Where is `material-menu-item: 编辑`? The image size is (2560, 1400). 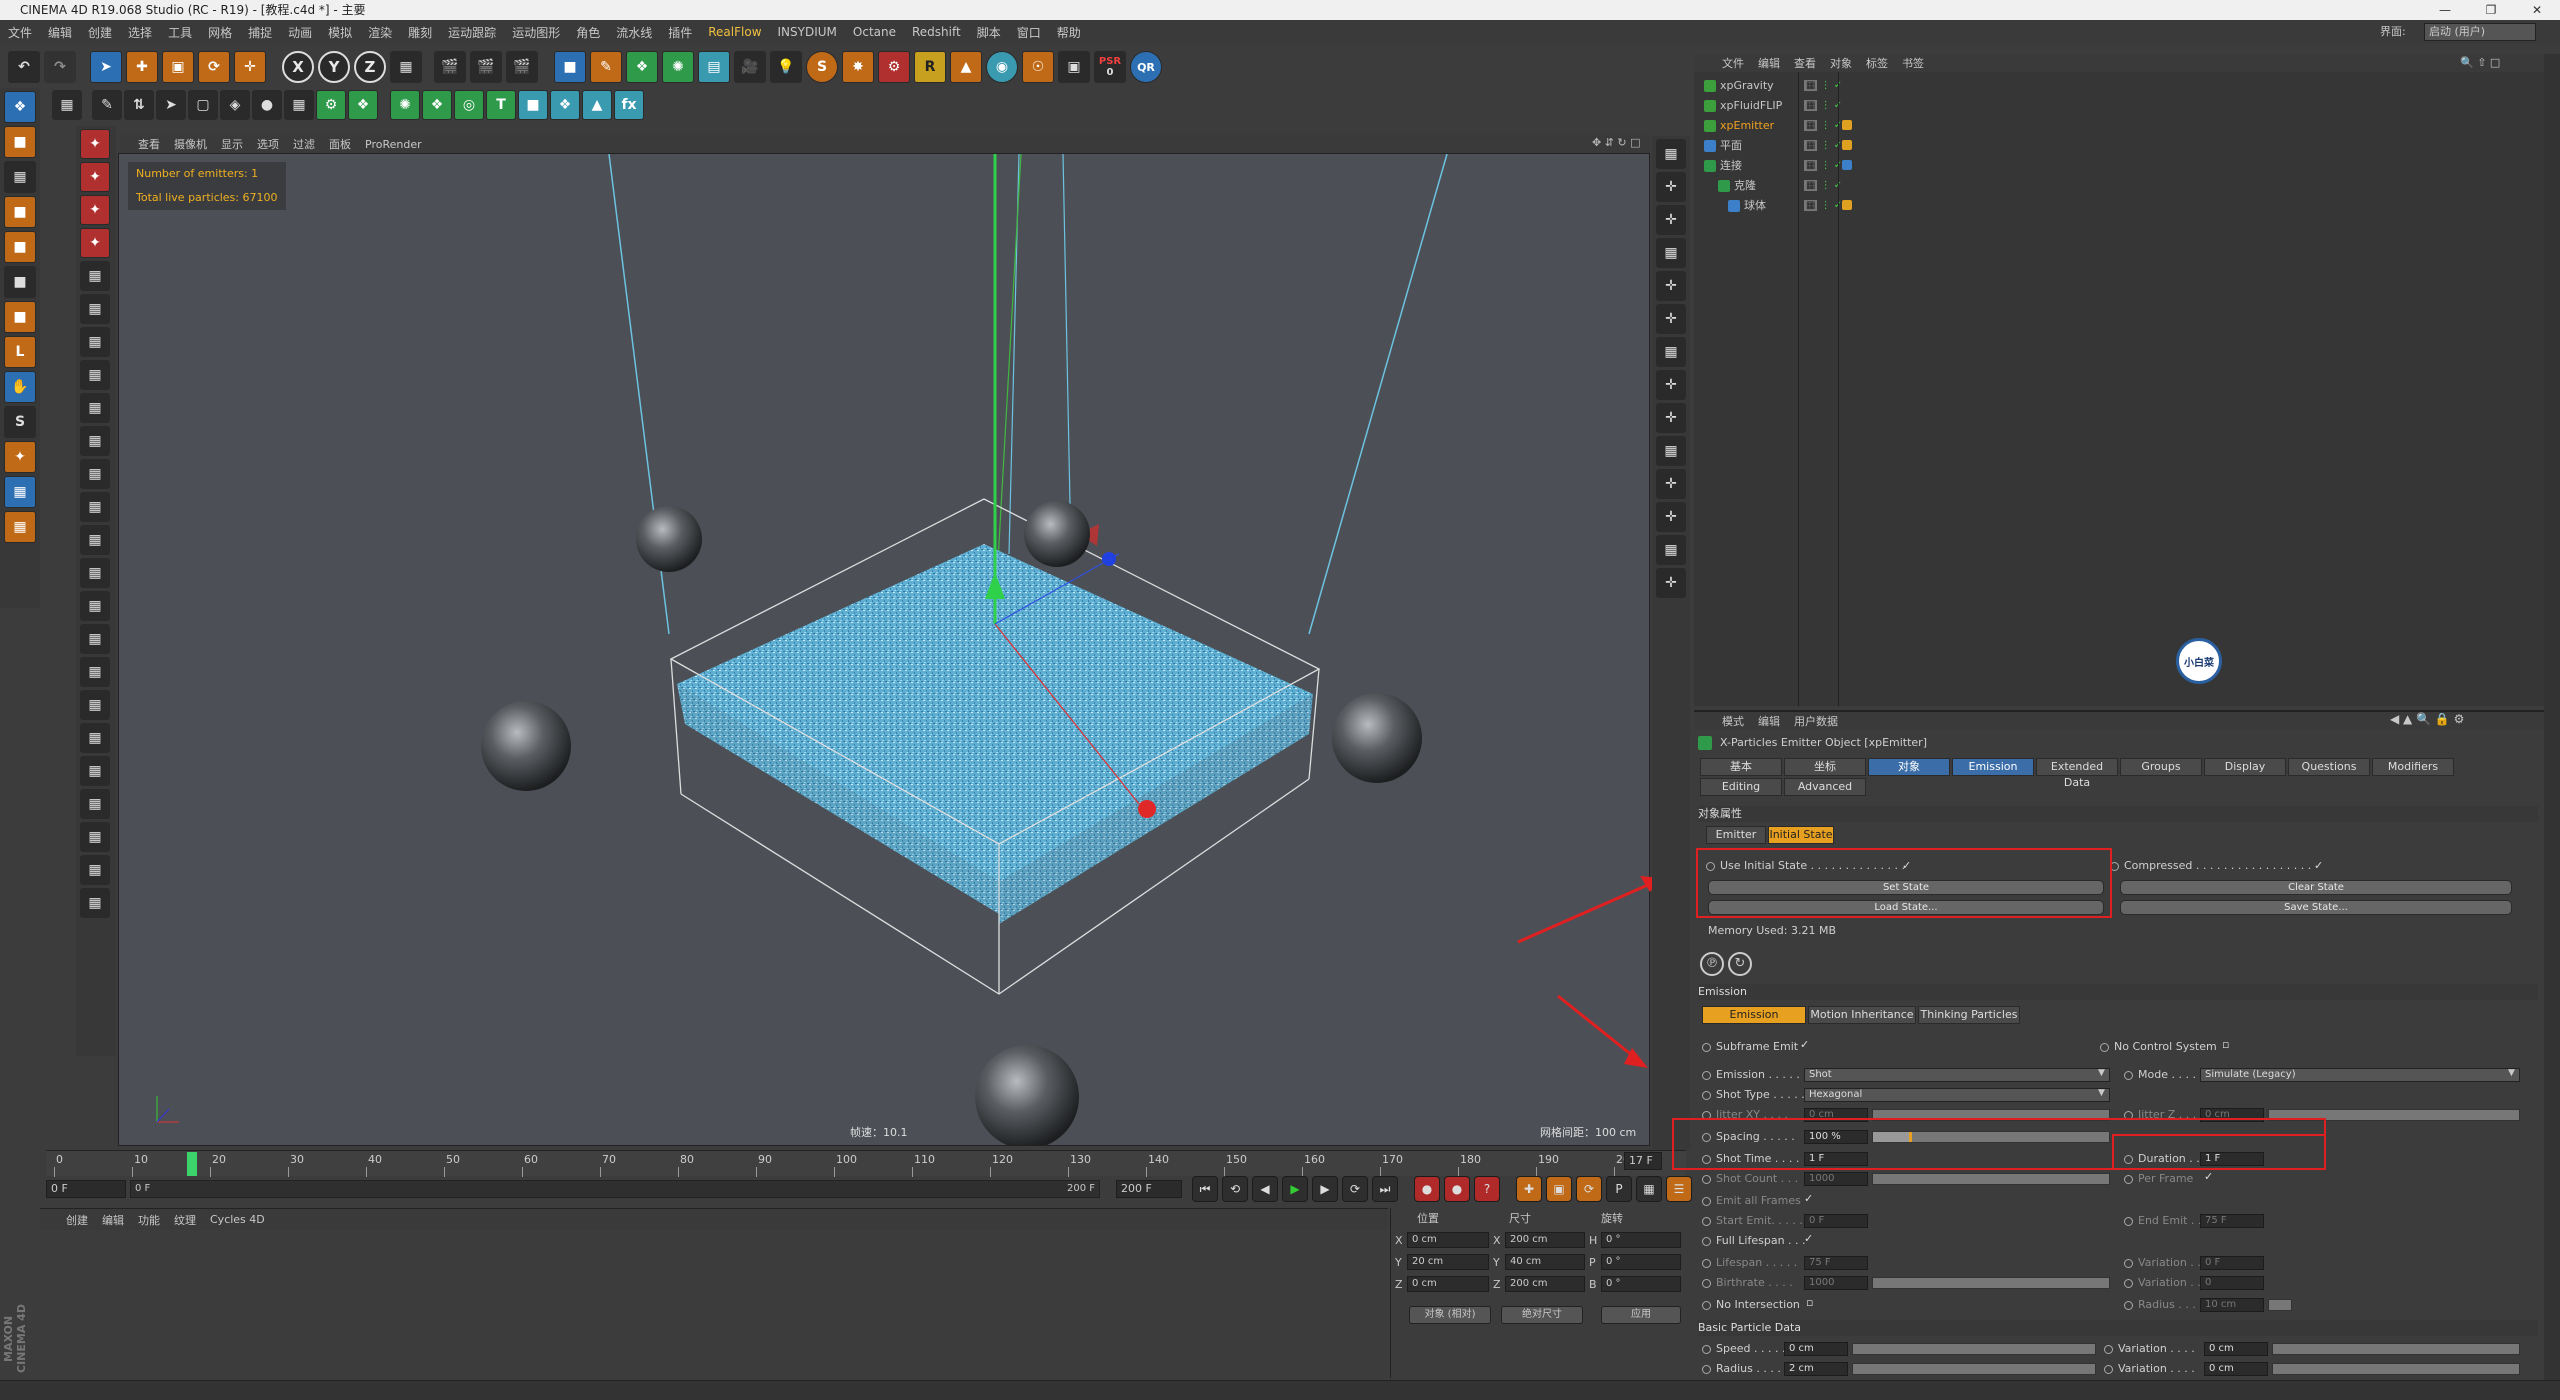
material-menu-item: 编辑 is located at coordinates (113, 1220).